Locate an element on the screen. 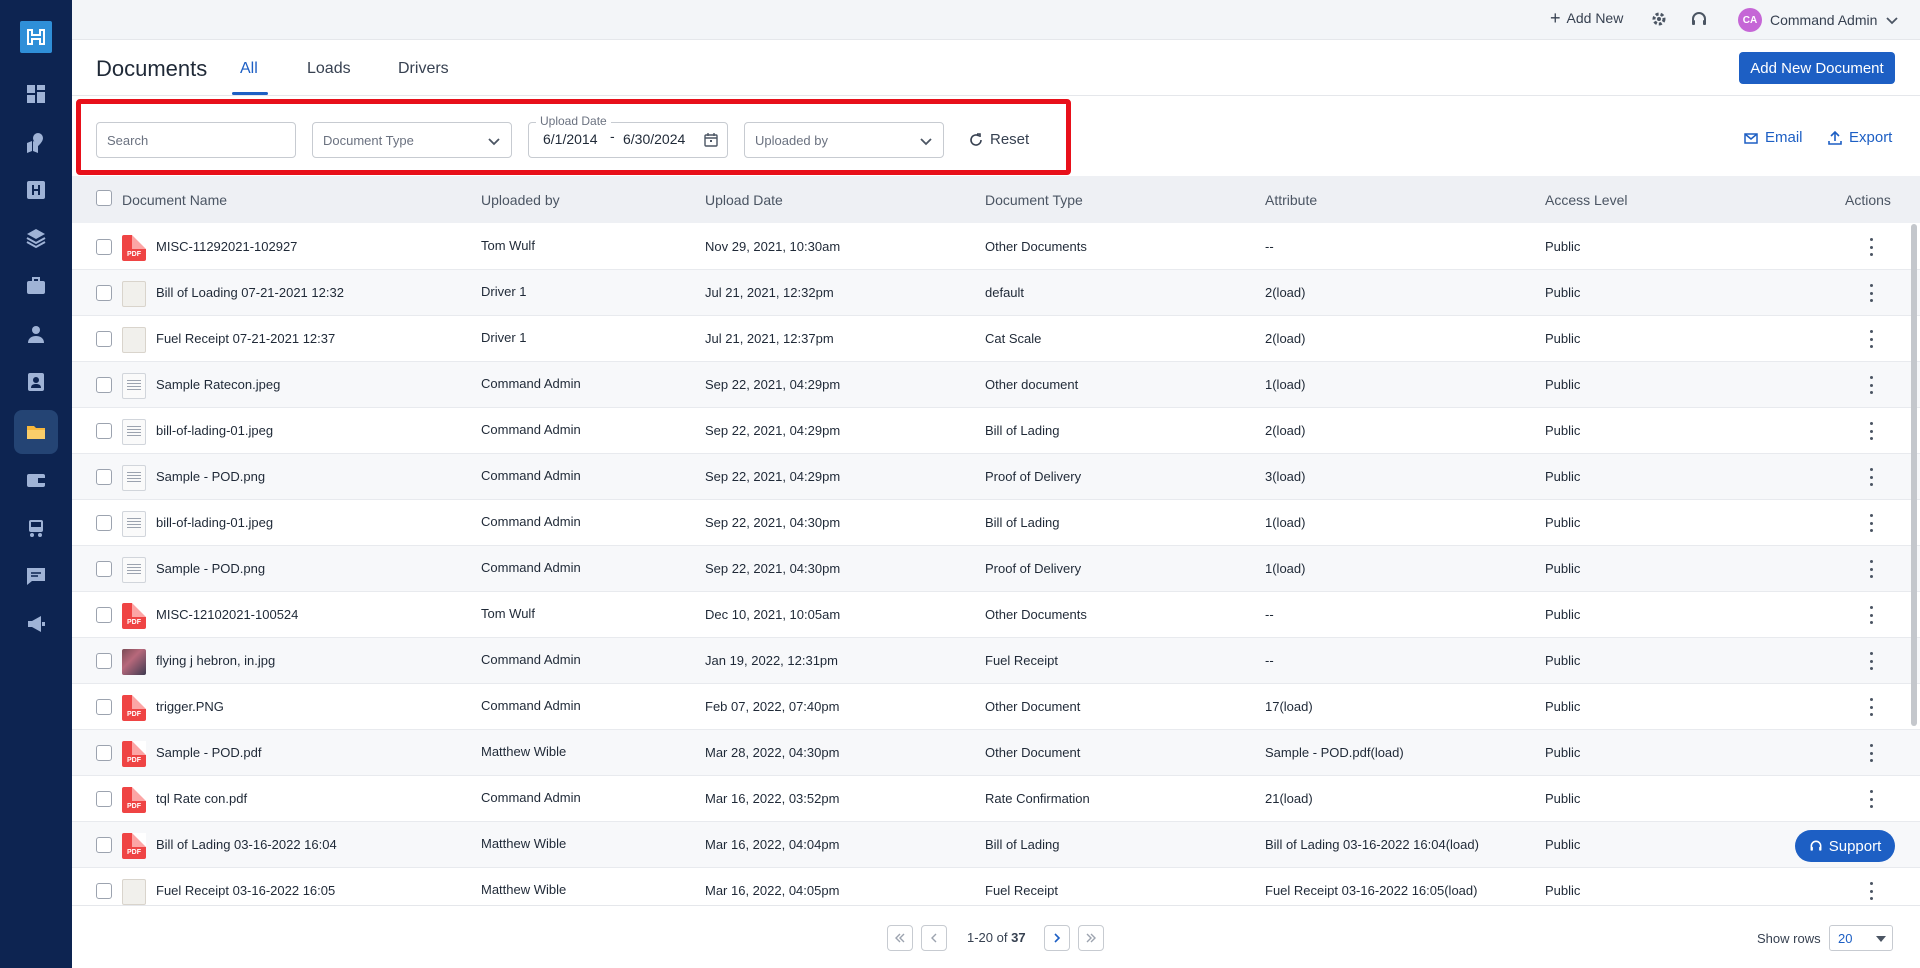  user-menu: CA Command Admin is located at coordinates (1818, 20).